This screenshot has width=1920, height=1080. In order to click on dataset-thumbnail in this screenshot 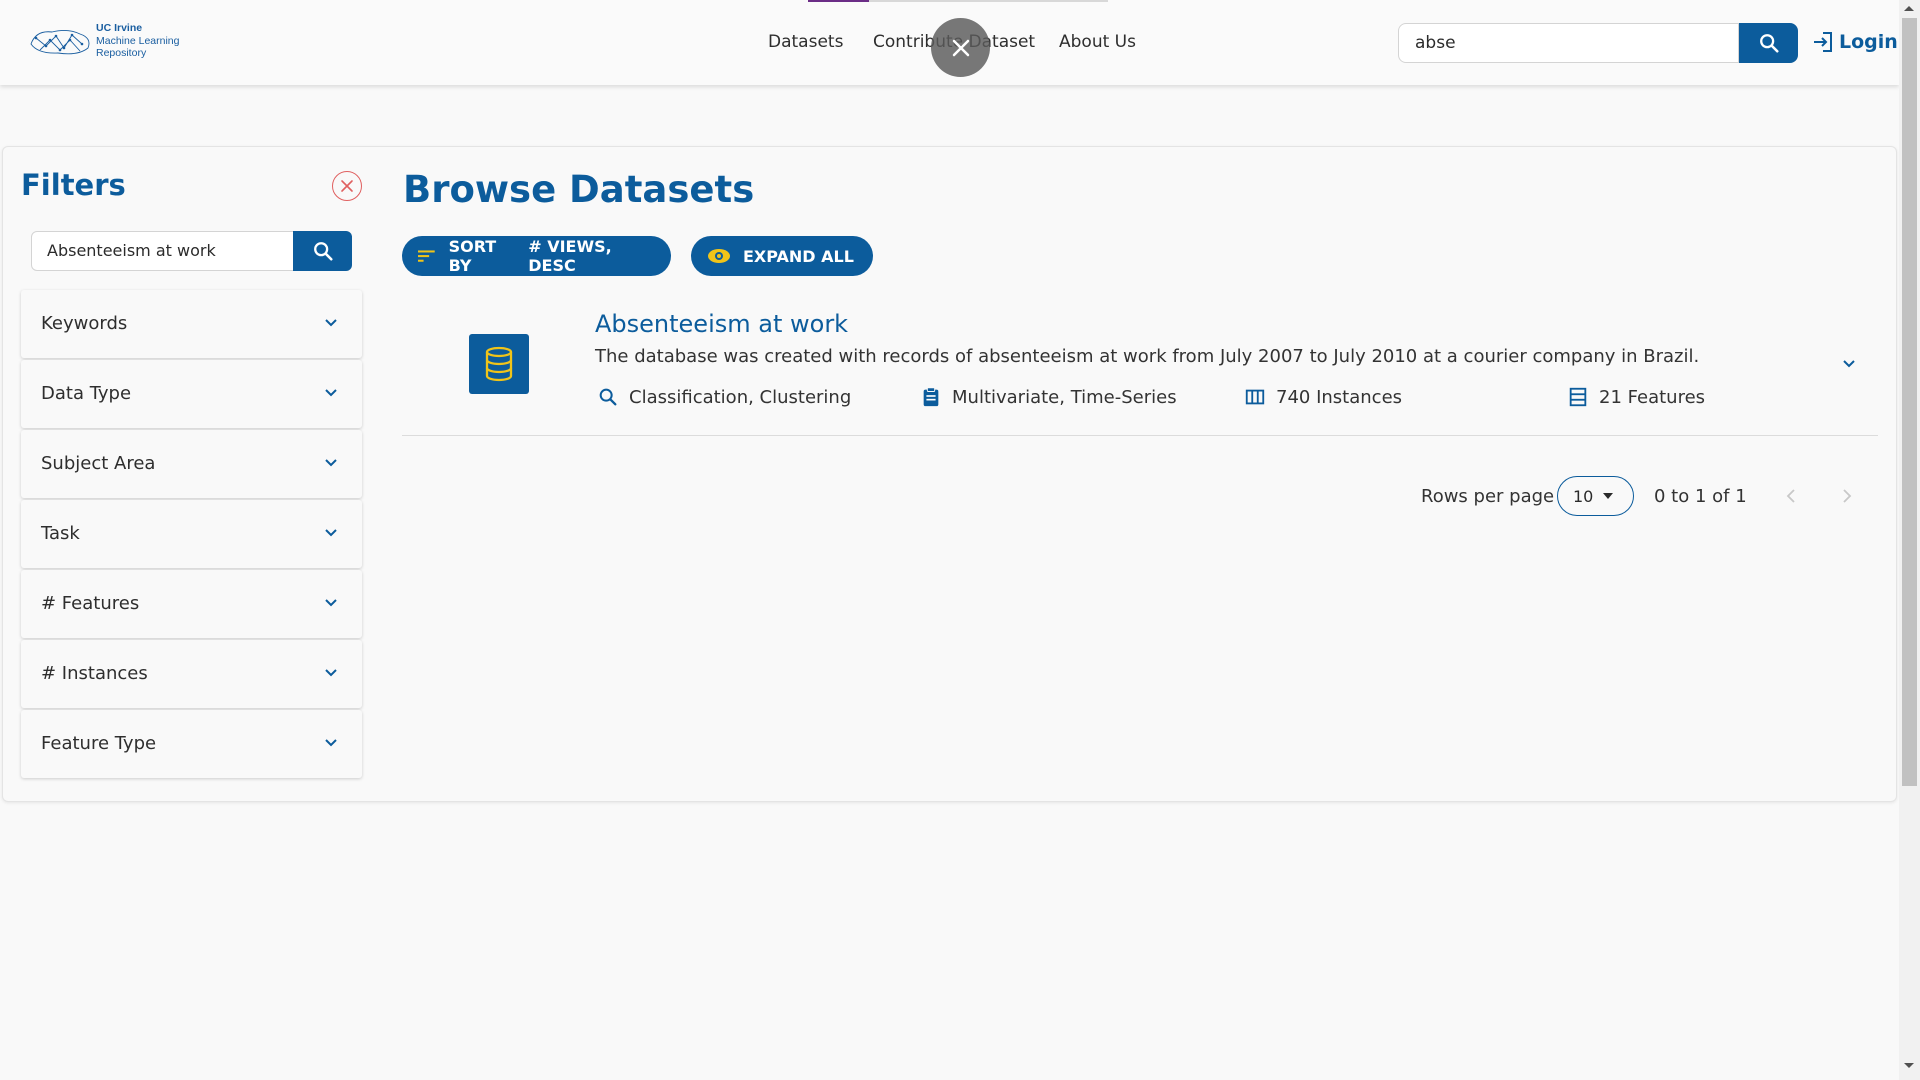, I will do `click(499, 364)`.